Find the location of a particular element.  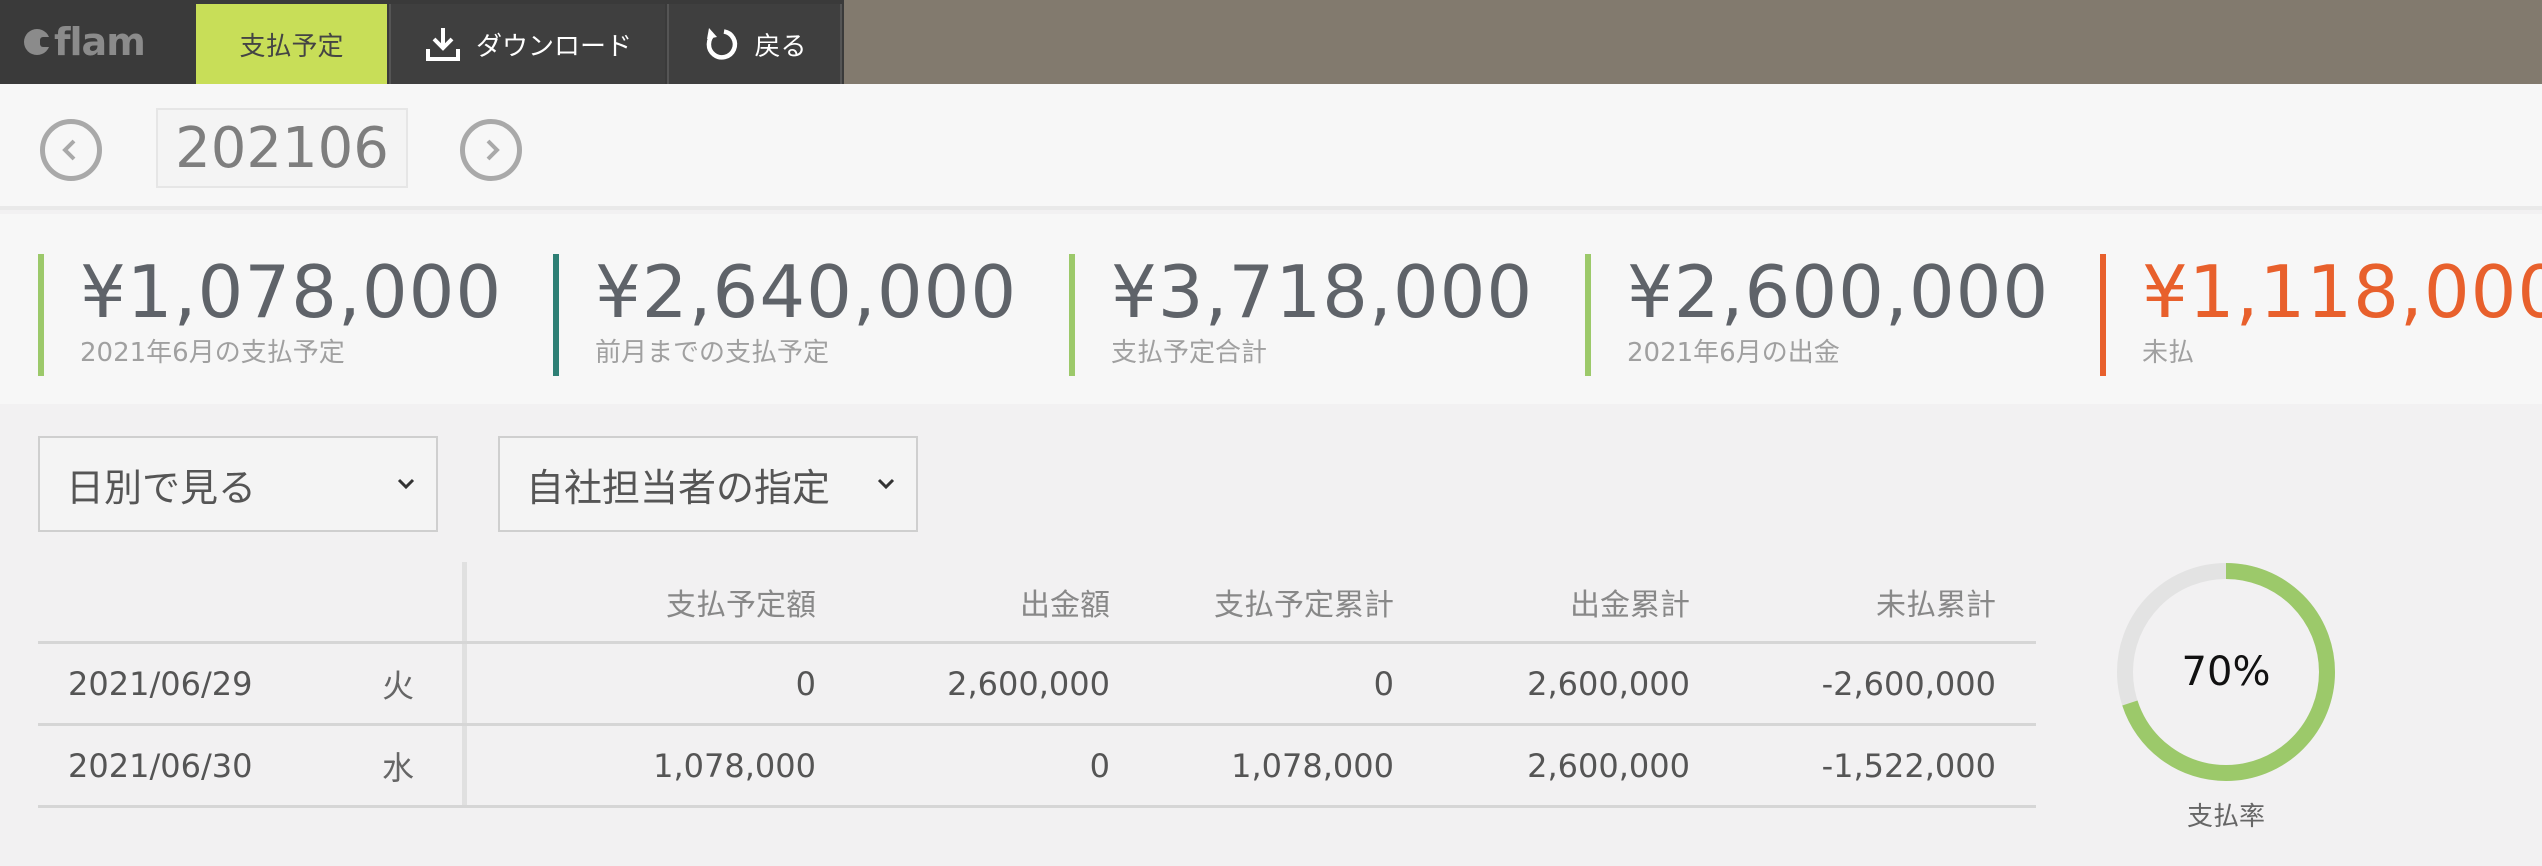

cell-scheduled-amount: 0 is located at coordinates (805, 683).